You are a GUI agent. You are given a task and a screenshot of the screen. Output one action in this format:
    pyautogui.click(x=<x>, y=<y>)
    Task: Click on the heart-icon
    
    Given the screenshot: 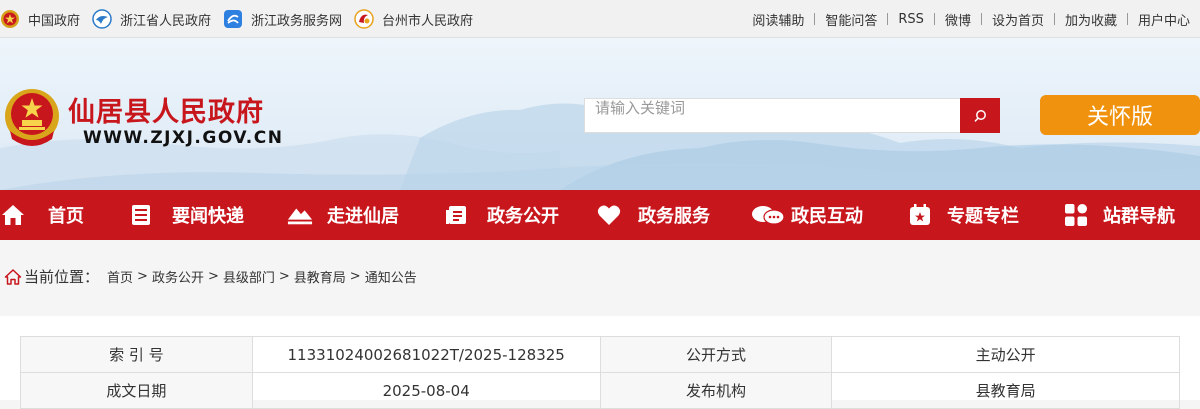 What is the action you would take?
    pyautogui.click(x=609, y=215)
    